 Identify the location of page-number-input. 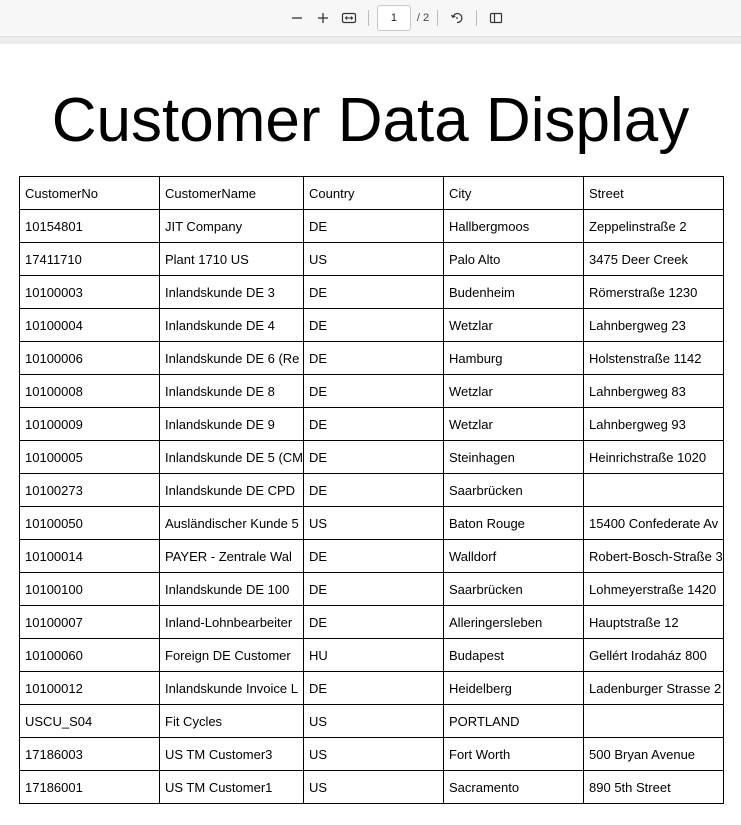
(393, 18).